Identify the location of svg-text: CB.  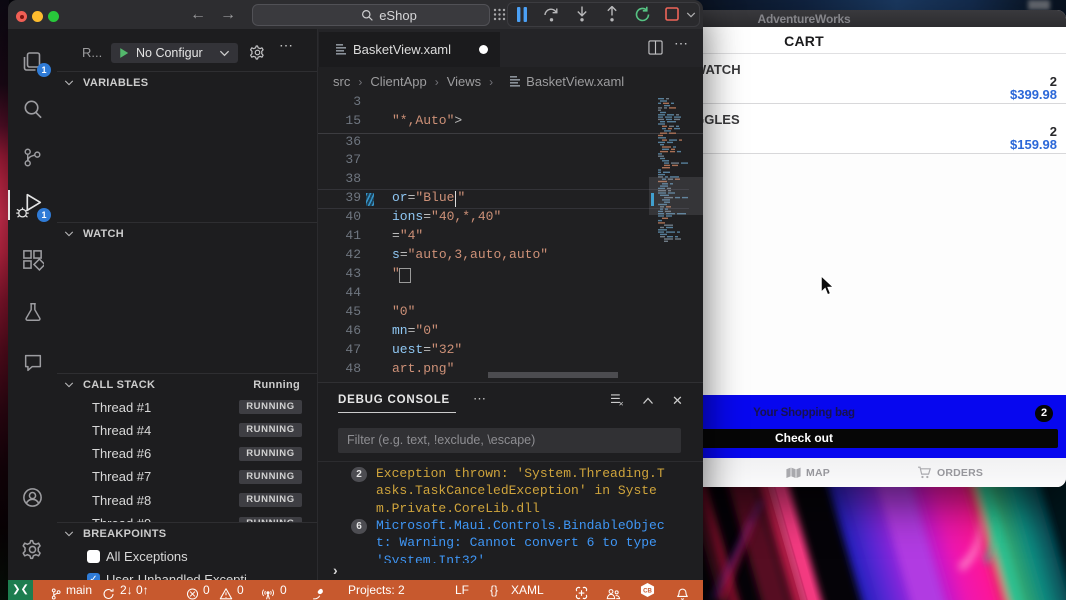
(647, 592).